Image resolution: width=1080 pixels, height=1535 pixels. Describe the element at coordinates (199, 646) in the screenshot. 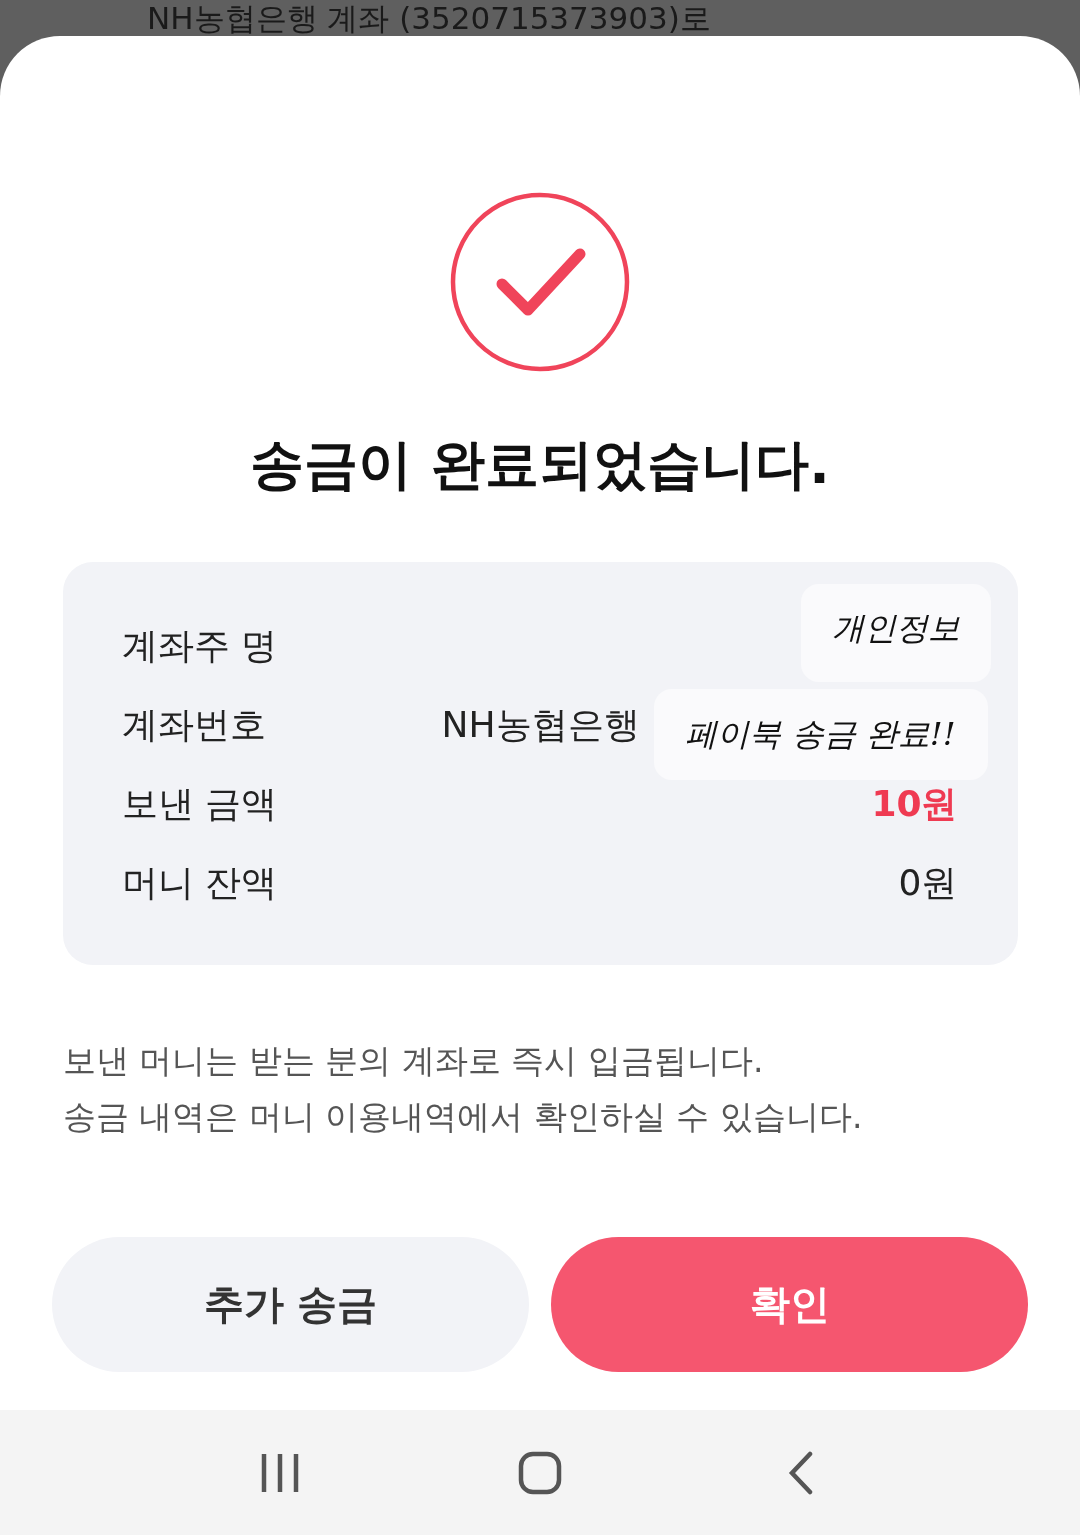

I see `detail-label: 계좌주 명` at that location.